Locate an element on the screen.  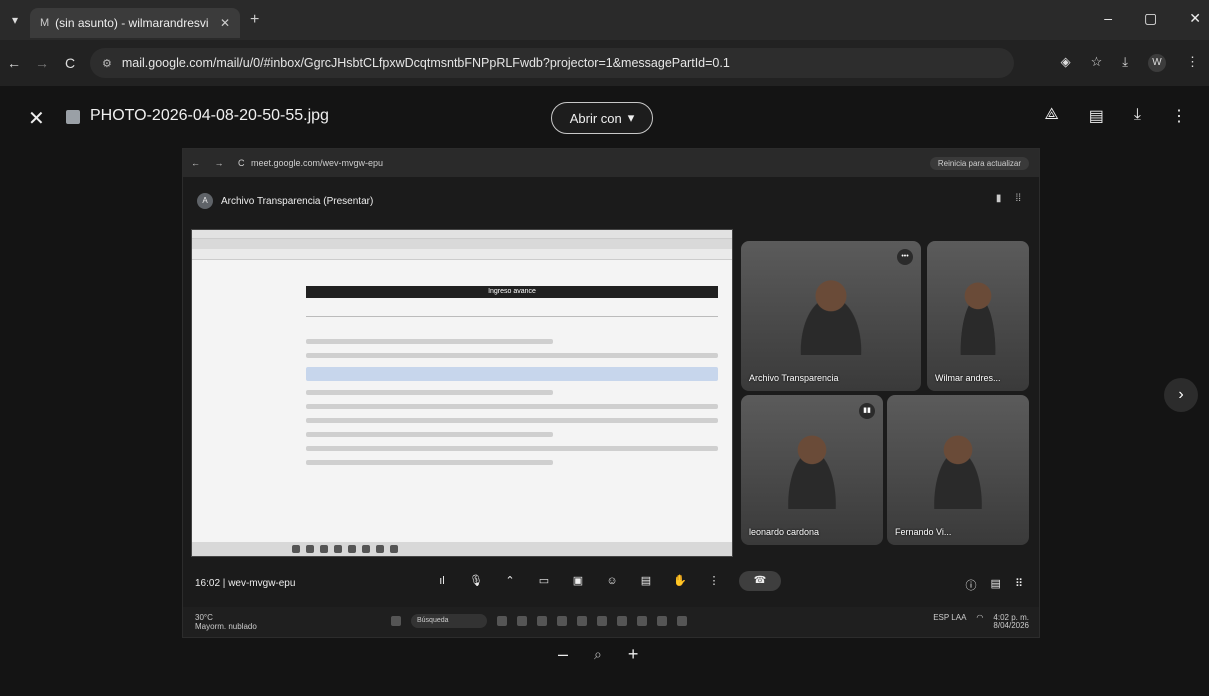
site-info-icon: ⚙ is located at coordinates (107, 63).